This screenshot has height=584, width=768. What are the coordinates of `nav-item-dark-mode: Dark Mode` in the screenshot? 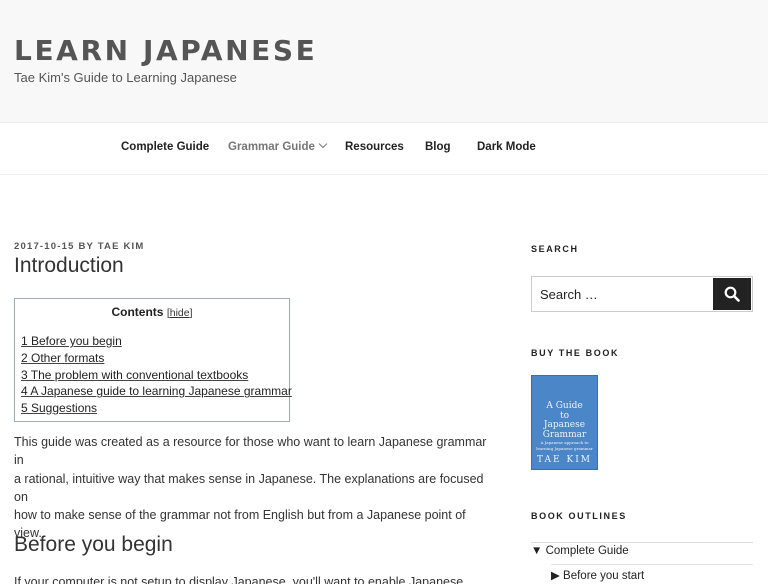 It's located at (506, 147).